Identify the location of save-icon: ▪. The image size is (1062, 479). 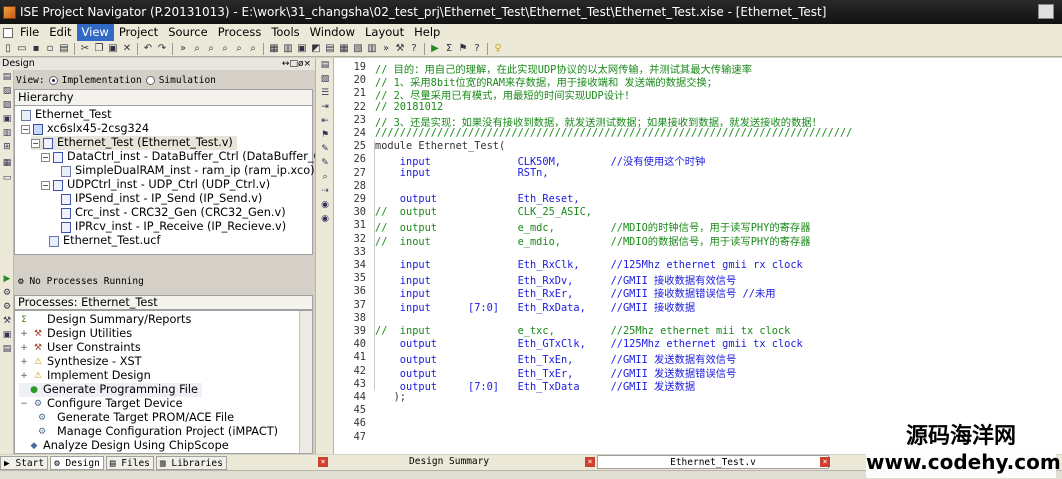
(36, 49).